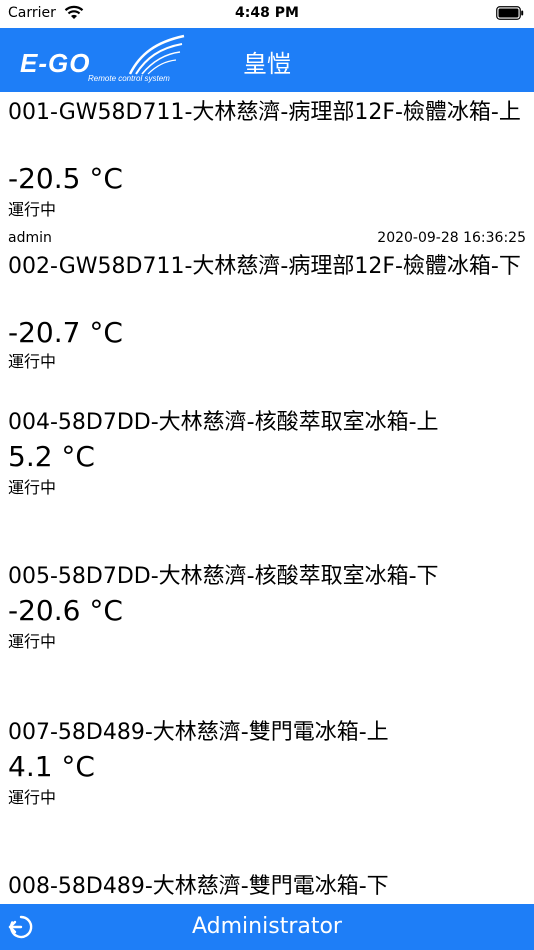  I want to click on account-title: Administrator, so click(267, 926).